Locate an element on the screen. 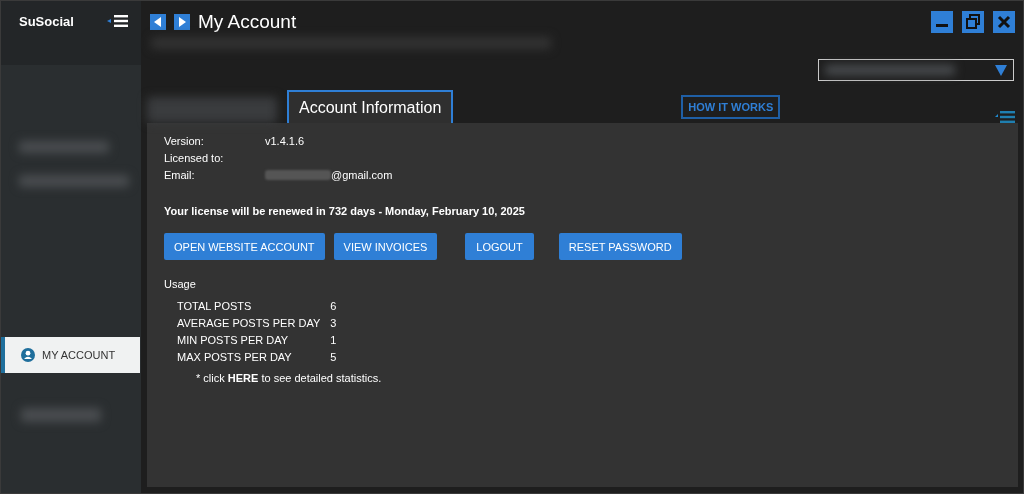  stat-label: MIN POSTS PER DAY is located at coordinates (233, 340).